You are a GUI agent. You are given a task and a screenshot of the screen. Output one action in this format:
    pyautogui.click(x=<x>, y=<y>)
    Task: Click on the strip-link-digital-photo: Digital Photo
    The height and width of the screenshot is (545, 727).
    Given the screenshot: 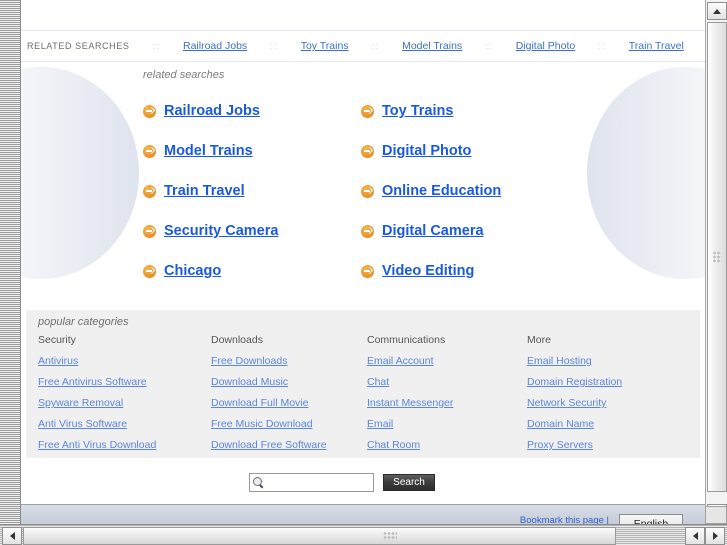 What is the action you would take?
    pyautogui.click(x=546, y=46)
    